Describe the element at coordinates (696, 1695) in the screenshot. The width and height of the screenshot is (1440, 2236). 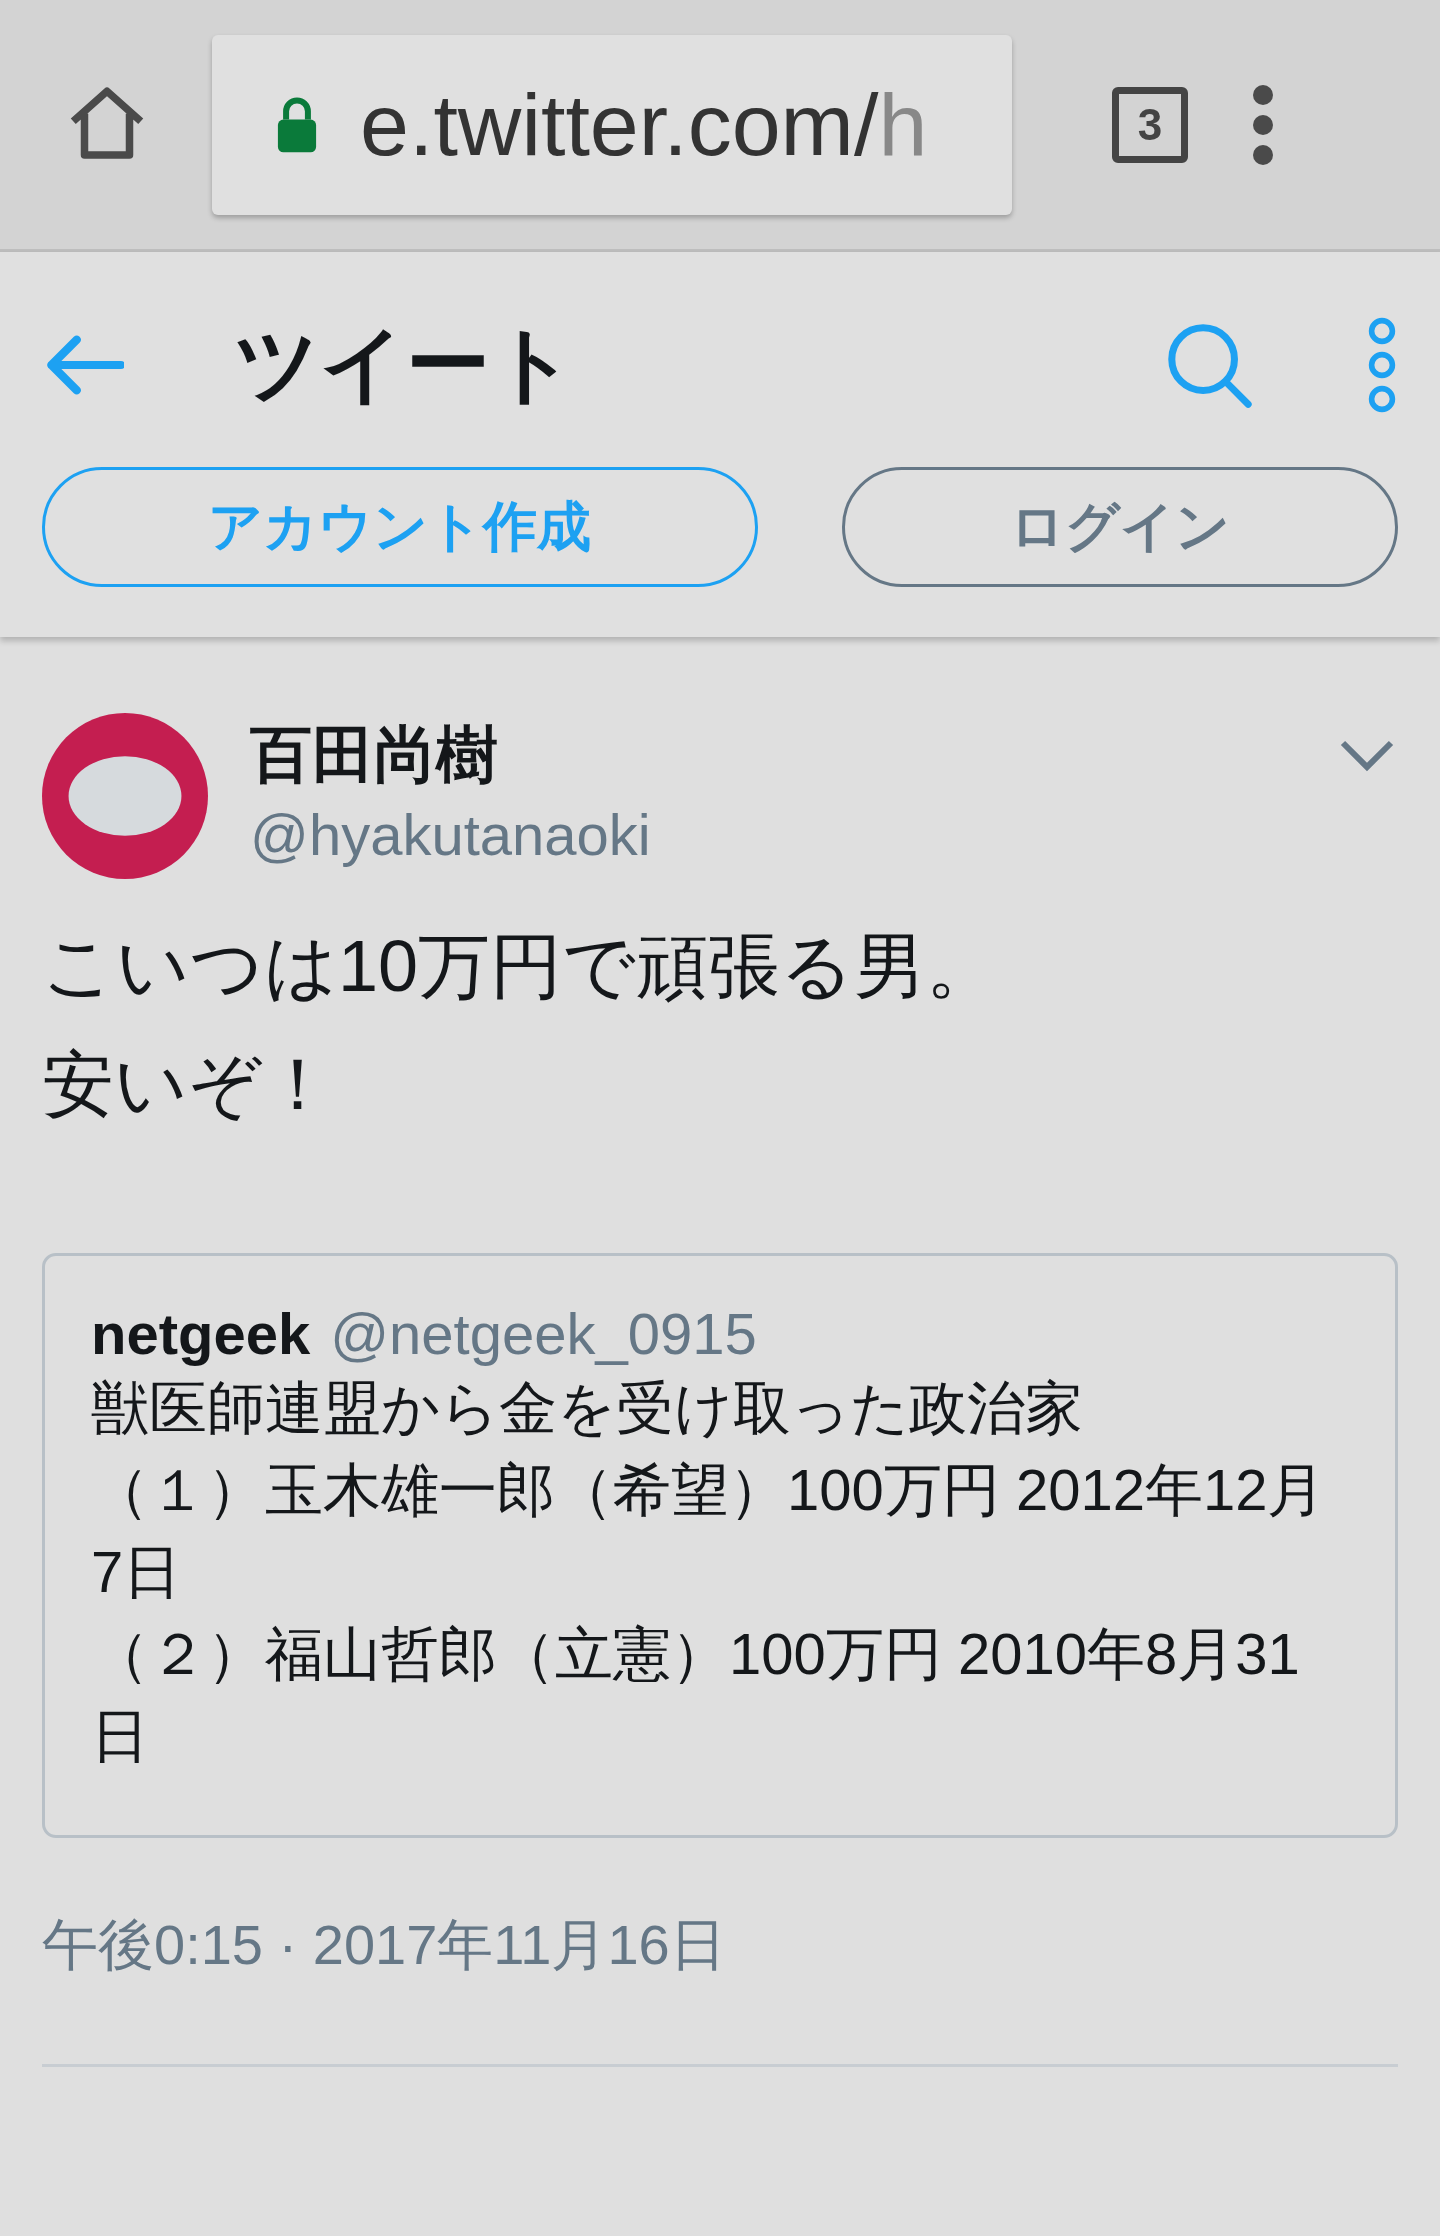
I see `quoted-text: （２）福山哲郎（立憲）100万円 2010年8月31日` at that location.